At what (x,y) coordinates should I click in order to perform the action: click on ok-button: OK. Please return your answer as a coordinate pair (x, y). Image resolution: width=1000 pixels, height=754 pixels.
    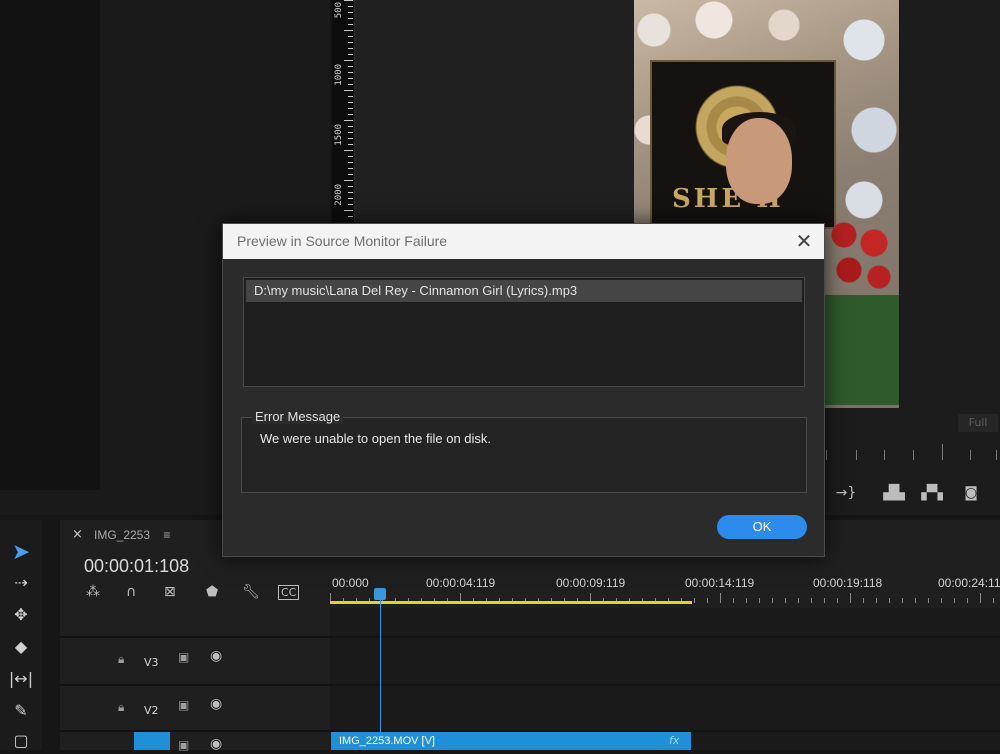
    Looking at the image, I should click on (762, 527).